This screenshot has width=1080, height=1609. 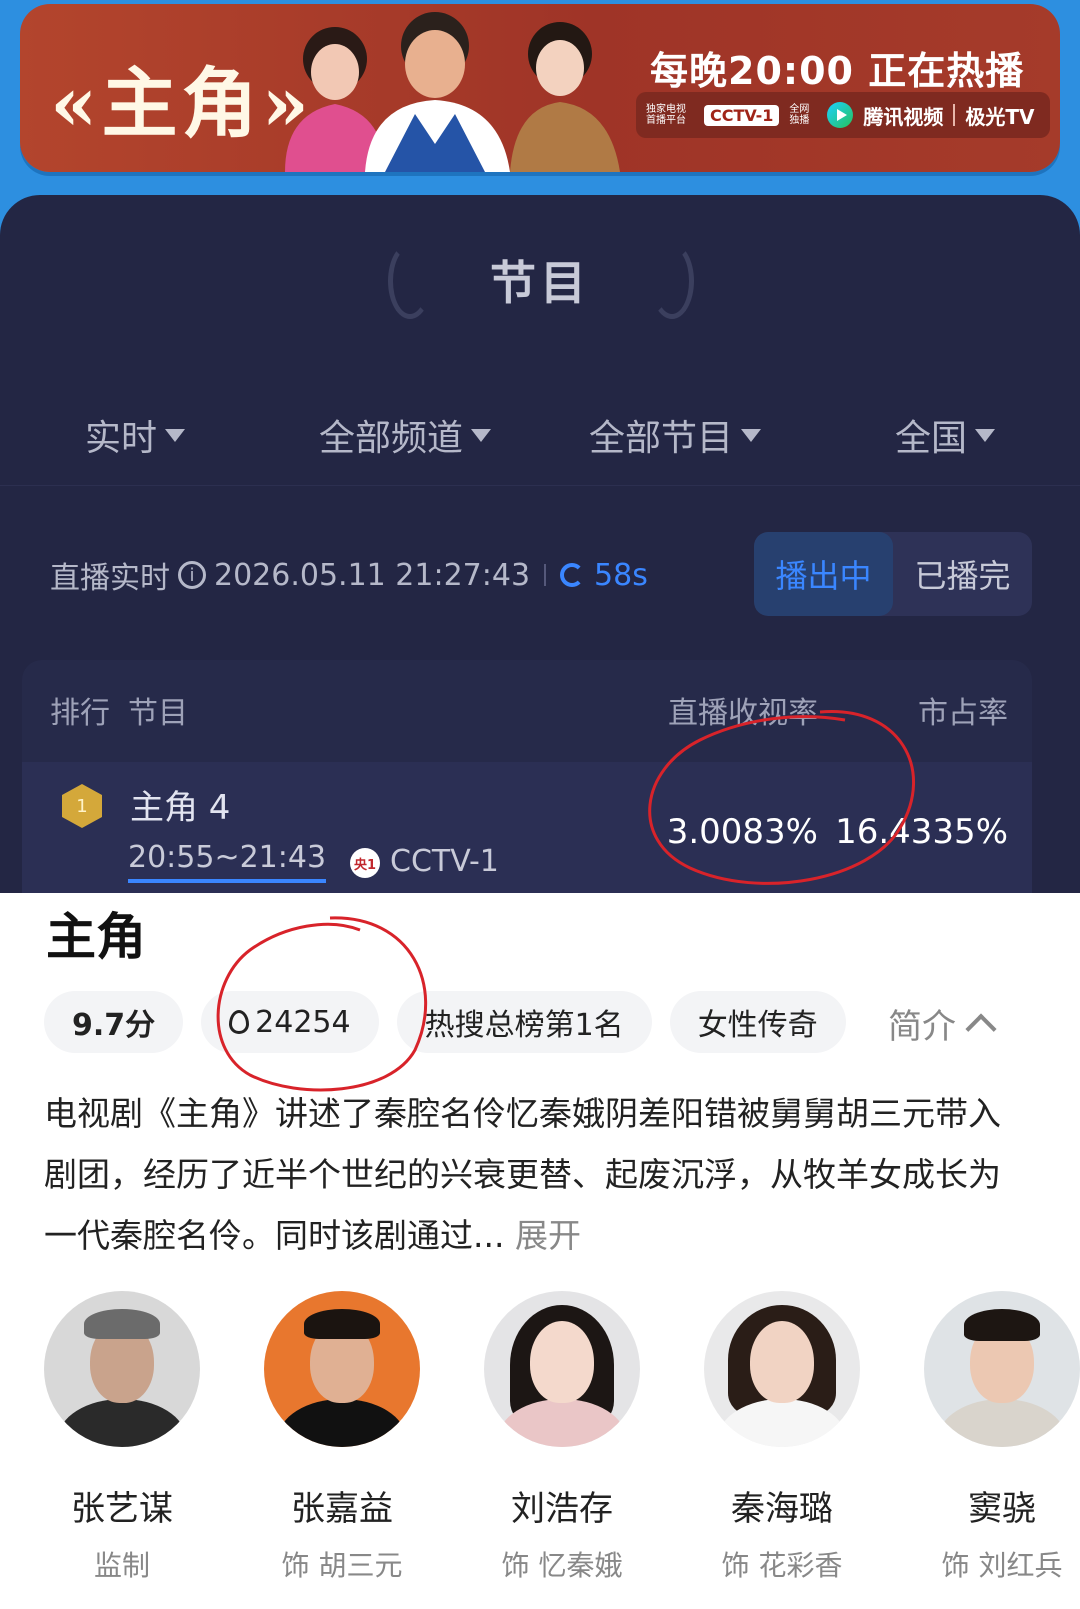 What do you see at coordinates (545, 575) in the screenshot?
I see `divider` at bounding box center [545, 575].